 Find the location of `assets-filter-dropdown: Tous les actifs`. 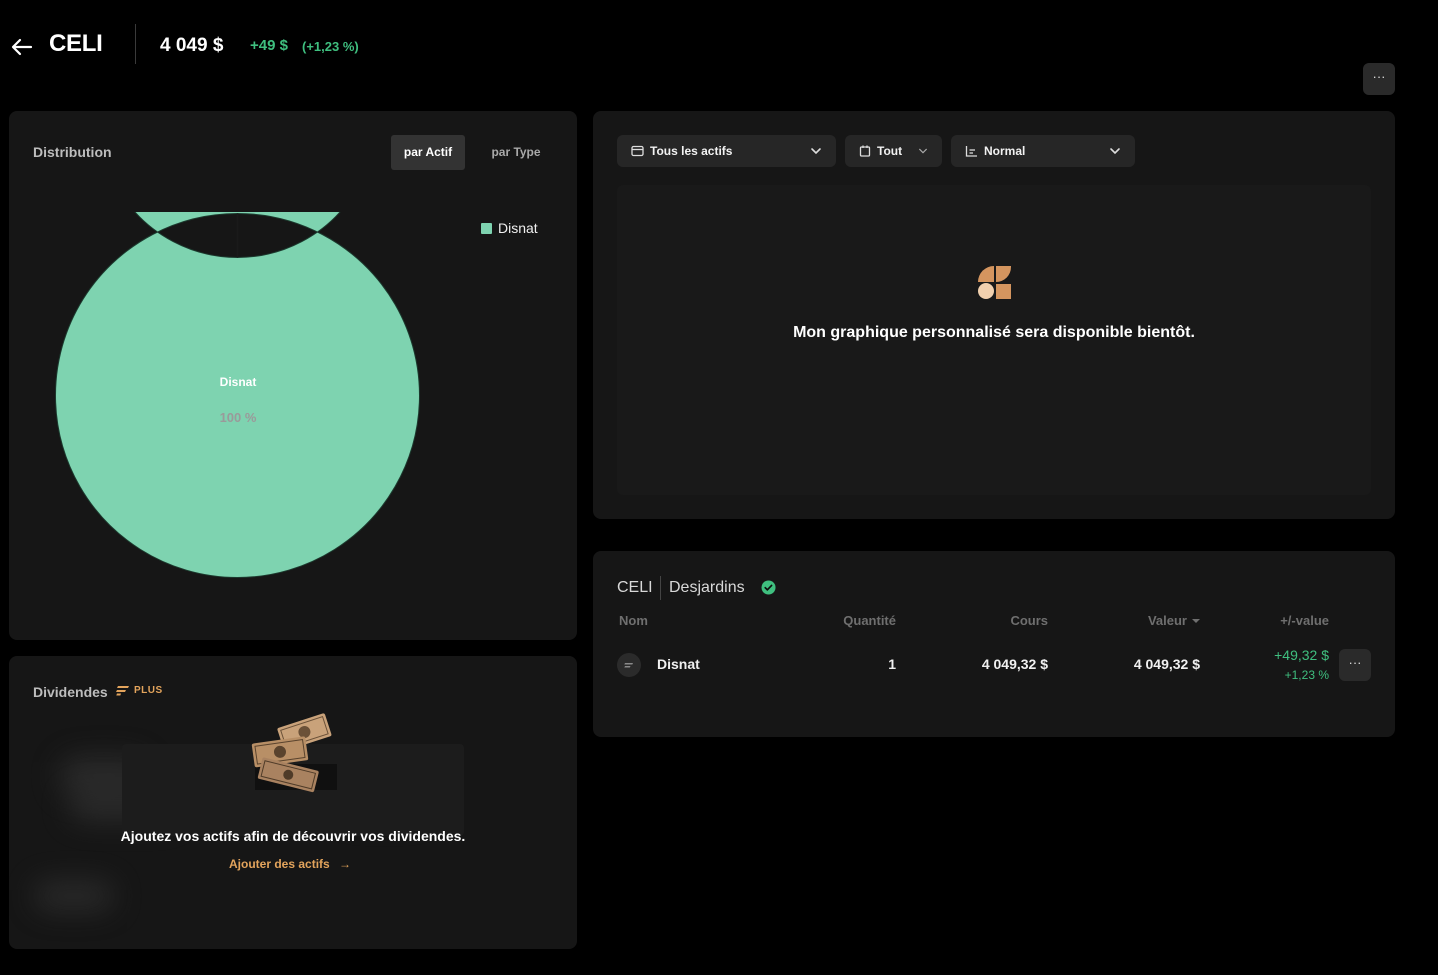

assets-filter-dropdown: Tous les actifs is located at coordinates (726, 151).